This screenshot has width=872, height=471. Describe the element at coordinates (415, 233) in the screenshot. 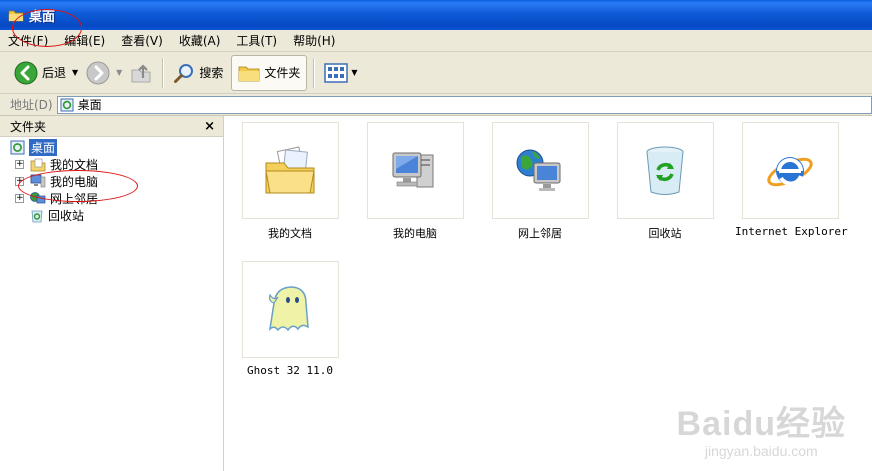

I see `item-label: 我的电脑` at that location.